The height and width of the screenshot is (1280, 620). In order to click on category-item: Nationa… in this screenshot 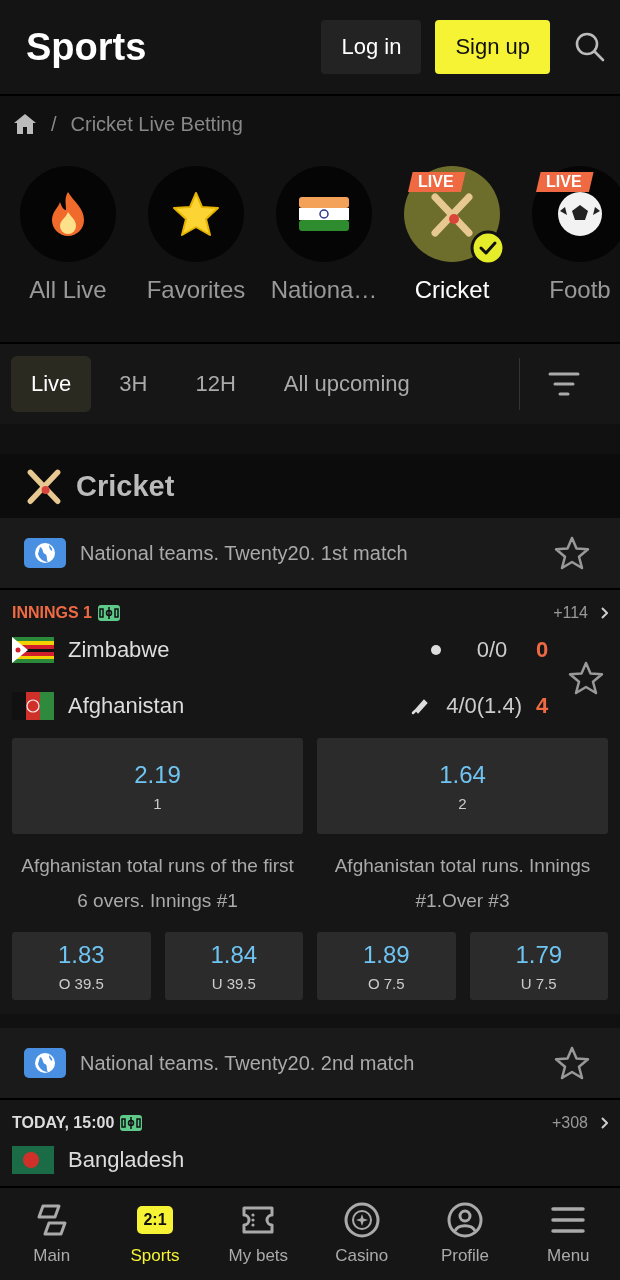, I will do `click(324, 254)`.